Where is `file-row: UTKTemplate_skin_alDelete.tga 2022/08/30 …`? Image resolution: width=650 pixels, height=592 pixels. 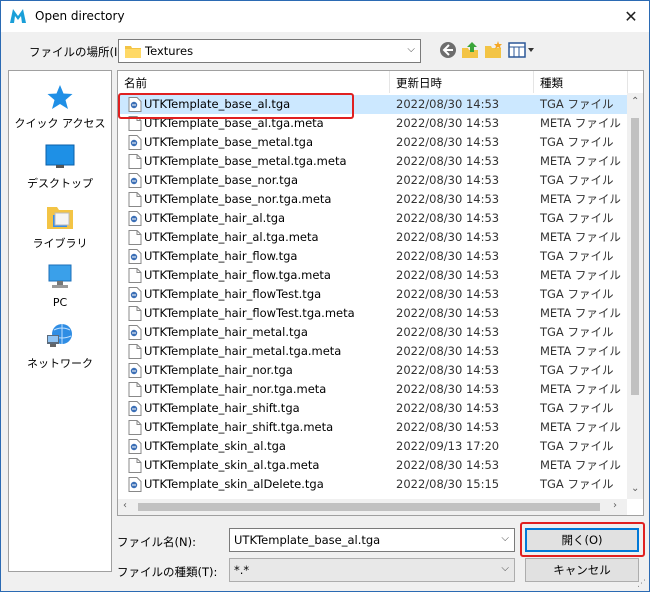 file-row: UTKTemplate_skin_alDelete.tga 2022/08/30 … is located at coordinates (373, 484).